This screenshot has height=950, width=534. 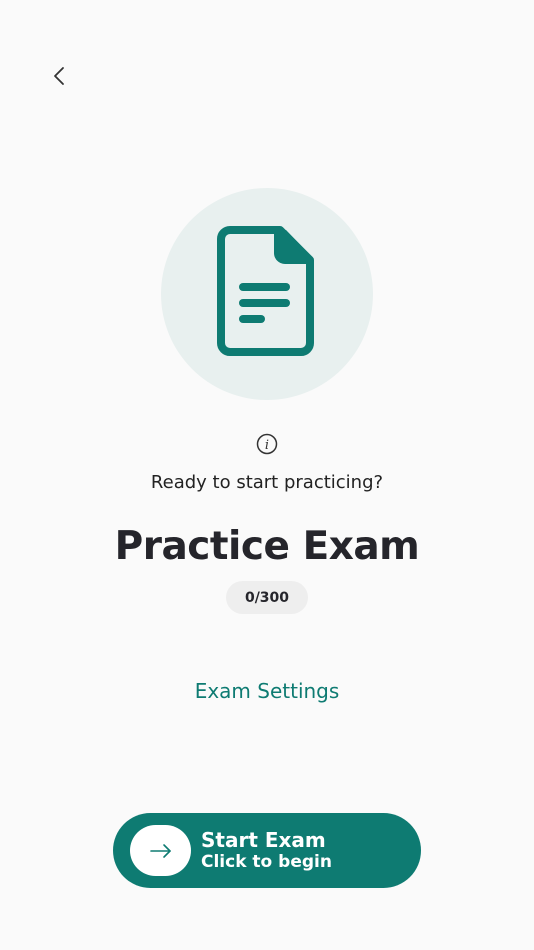 I want to click on start-arrow-circle, so click(x=160, y=850).